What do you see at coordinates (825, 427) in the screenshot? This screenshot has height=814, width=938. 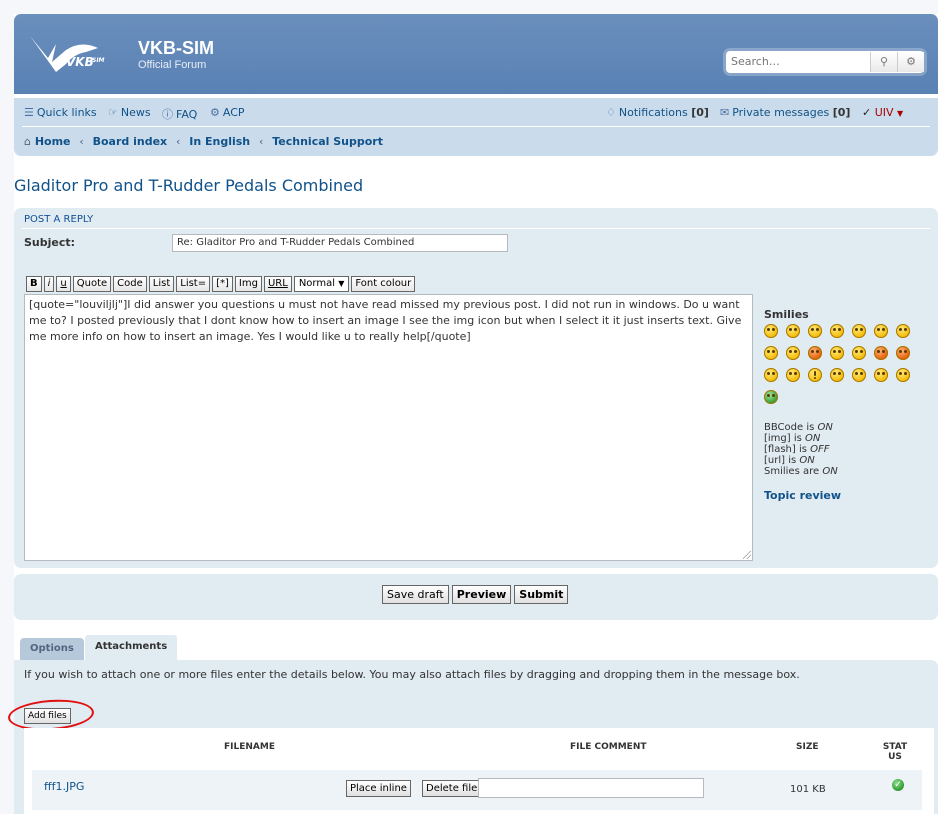 I see `bbcode-status-value: ON` at bounding box center [825, 427].